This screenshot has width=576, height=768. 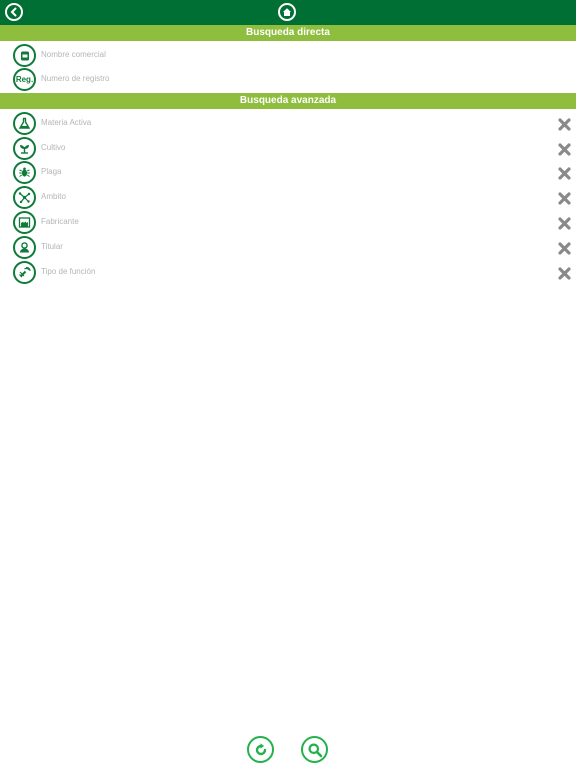 What do you see at coordinates (53, 196) in the screenshot?
I see `field-label: Ambito` at bounding box center [53, 196].